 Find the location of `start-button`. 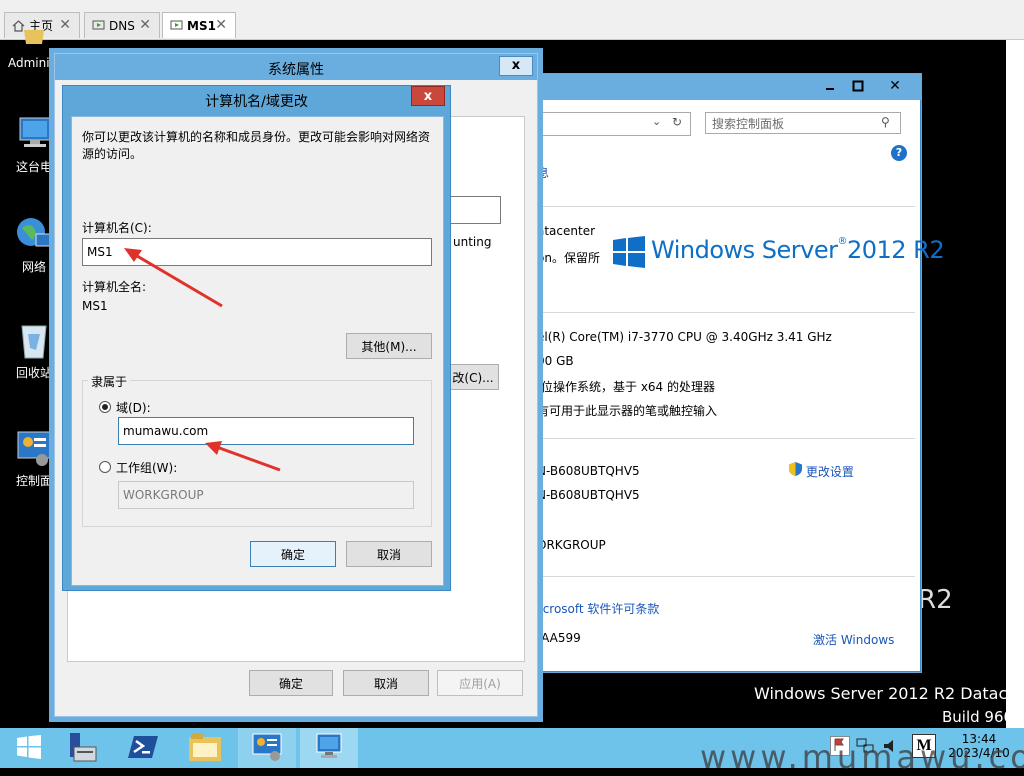

start-button is located at coordinates (29, 748).